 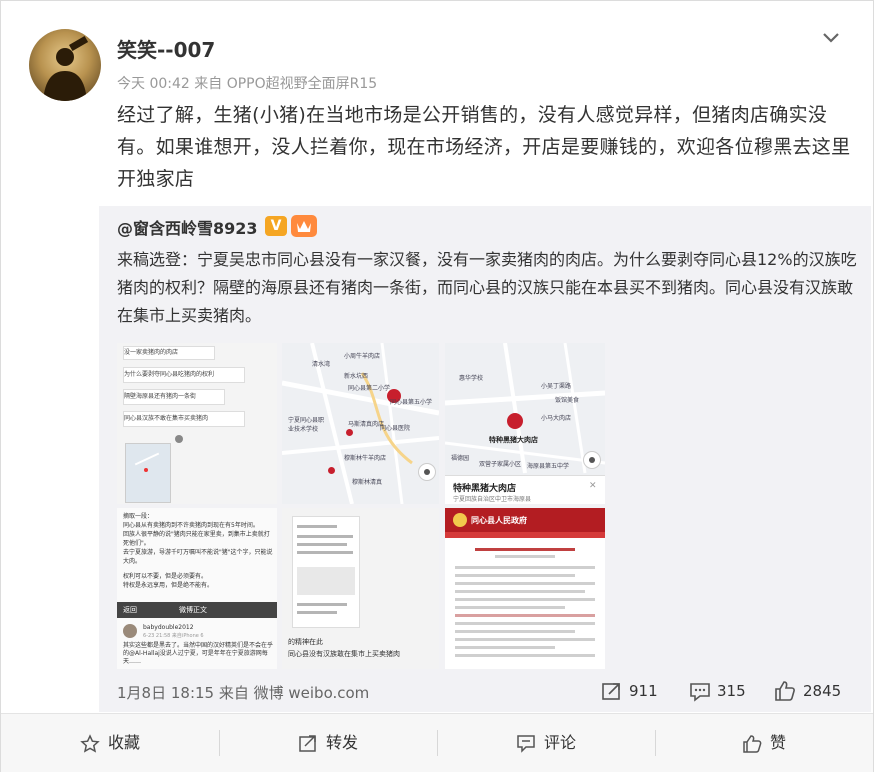 What do you see at coordinates (130, 610) in the screenshot?
I see `back-button: 返回` at bounding box center [130, 610].